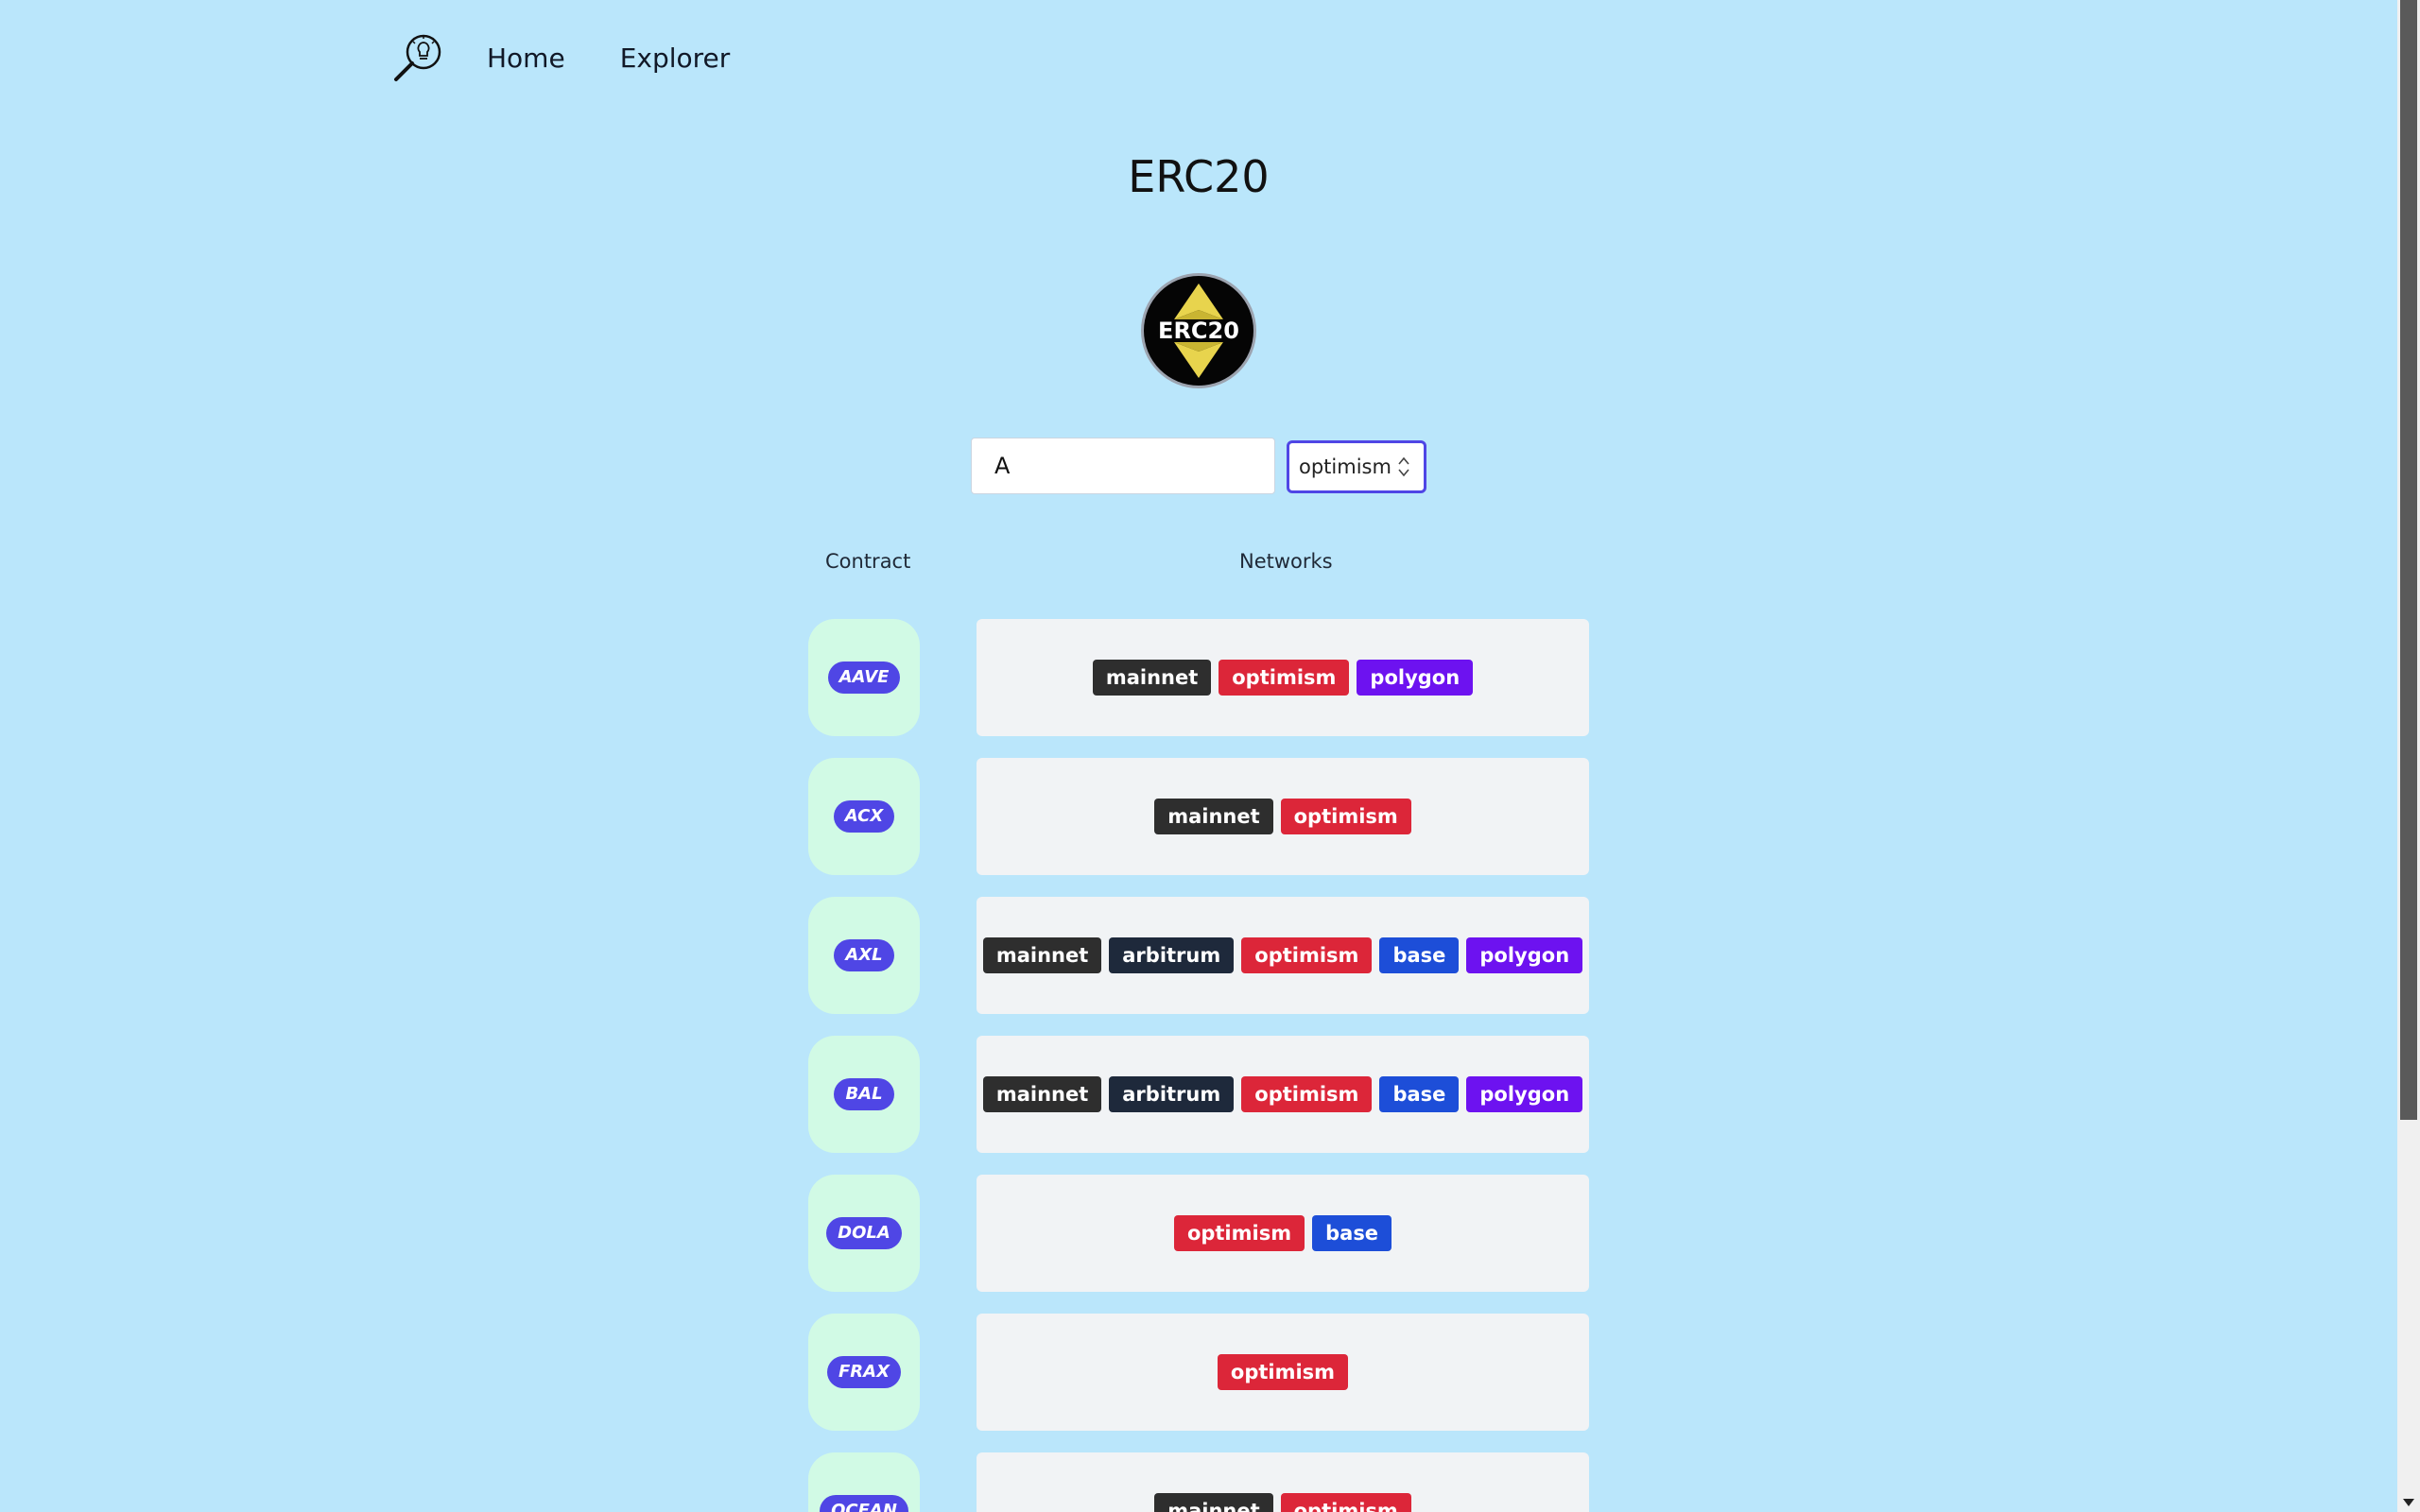 The width and height of the screenshot is (2420, 1512). I want to click on scrollbar, so click(2408, 756).